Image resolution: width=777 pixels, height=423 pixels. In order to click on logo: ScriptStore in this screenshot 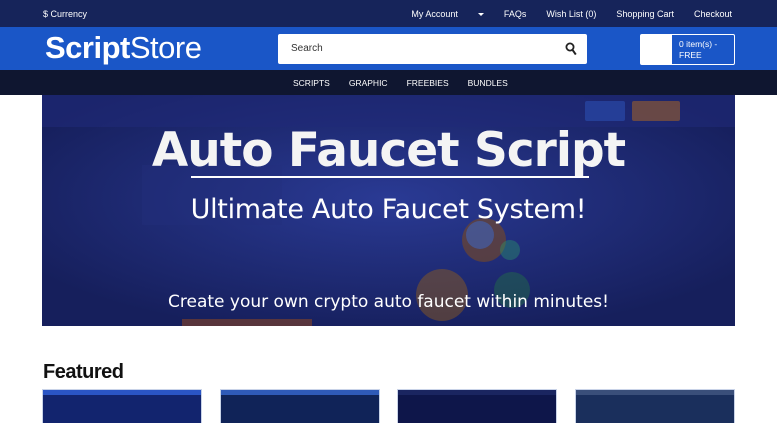, I will do `click(123, 48)`.